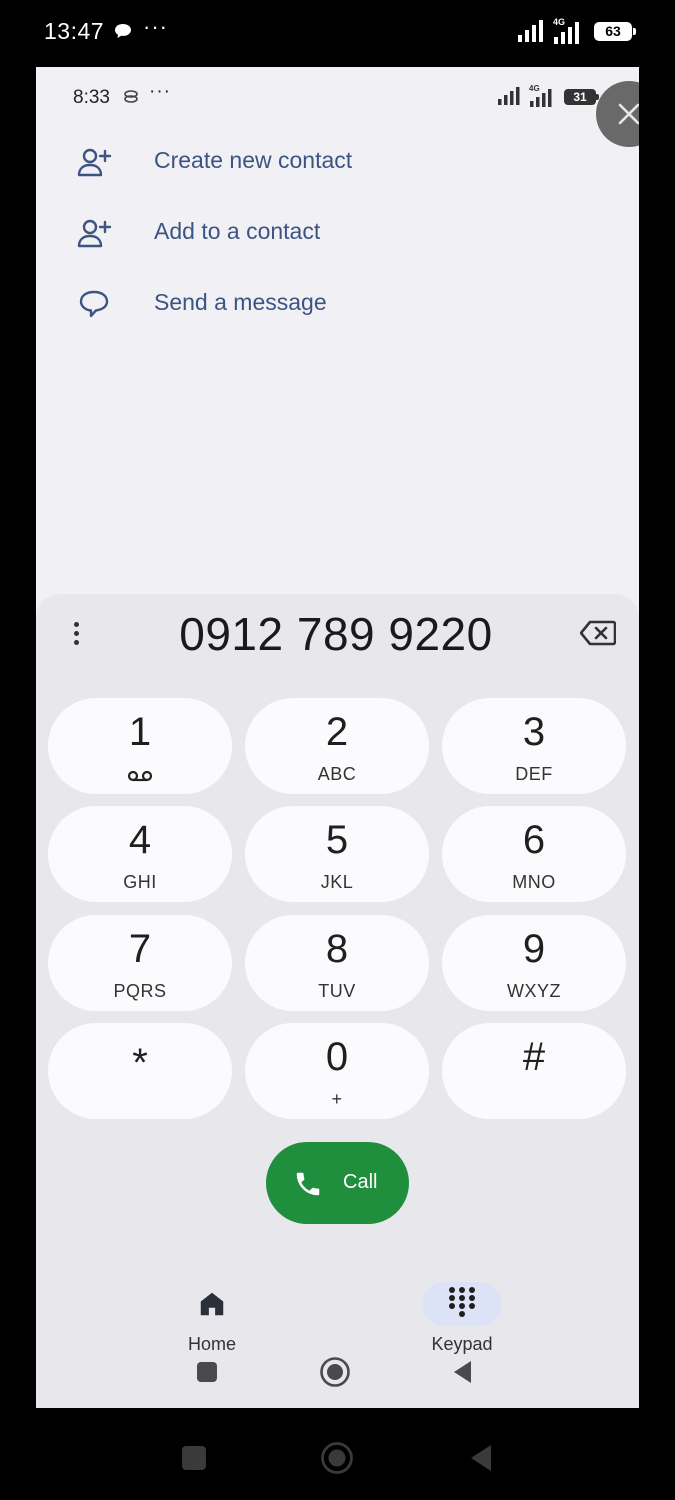  Describe the element at coordinates (337, 233) in the screenshot. I see `add-to-contact-button: Add to a contact` at that location.